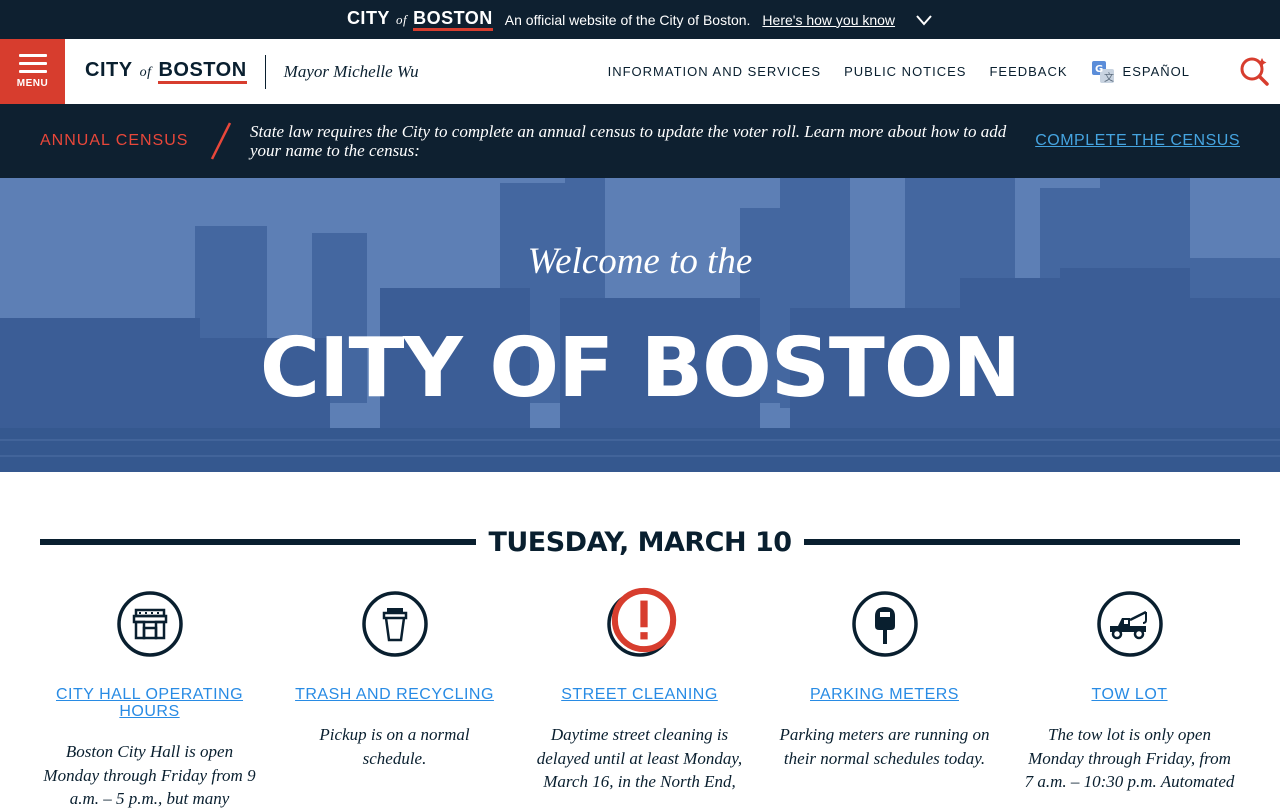 This screenshot has height=811, width=1280. What do you see at coordinates (924, 20) in the screenshot?
I see `chevron-down-icon` at bounding box center [924, 20].